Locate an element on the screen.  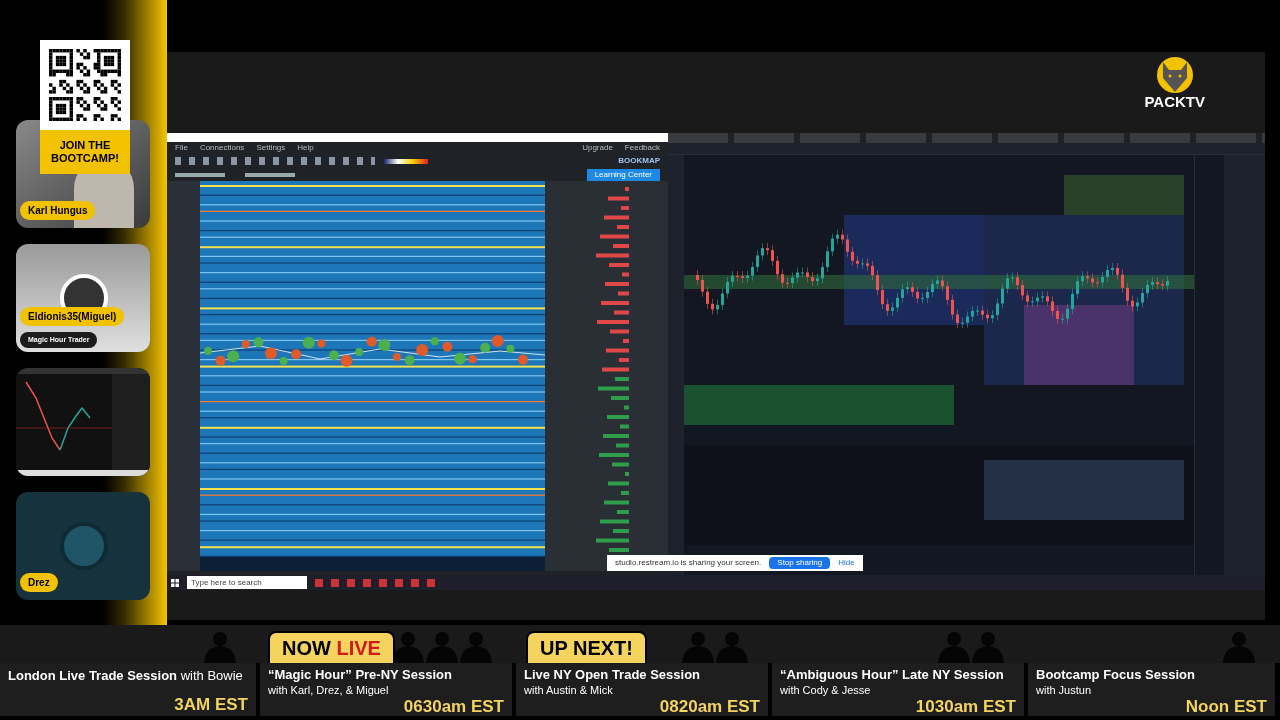
name-tag: Eldionis35(Miguel) is located at coordinates (72, 316).